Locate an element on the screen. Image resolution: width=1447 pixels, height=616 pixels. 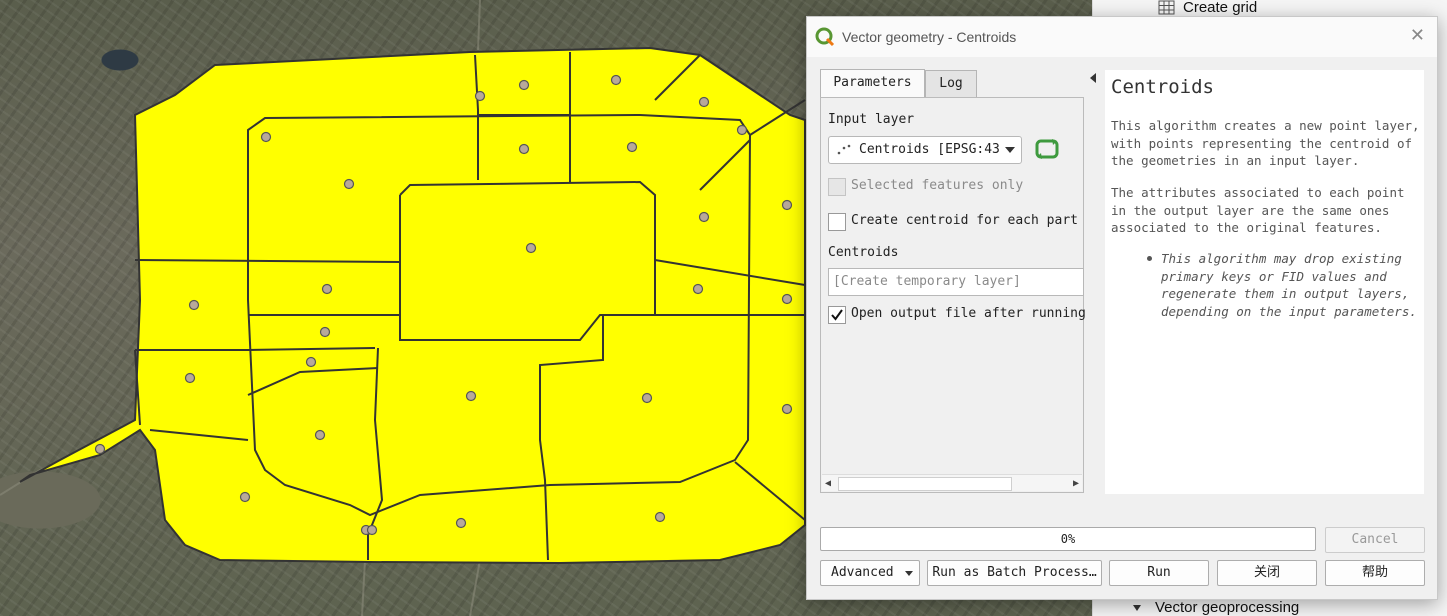
centroid-each-part-label: Create centroid for each part is located at coordinates (964, 220).